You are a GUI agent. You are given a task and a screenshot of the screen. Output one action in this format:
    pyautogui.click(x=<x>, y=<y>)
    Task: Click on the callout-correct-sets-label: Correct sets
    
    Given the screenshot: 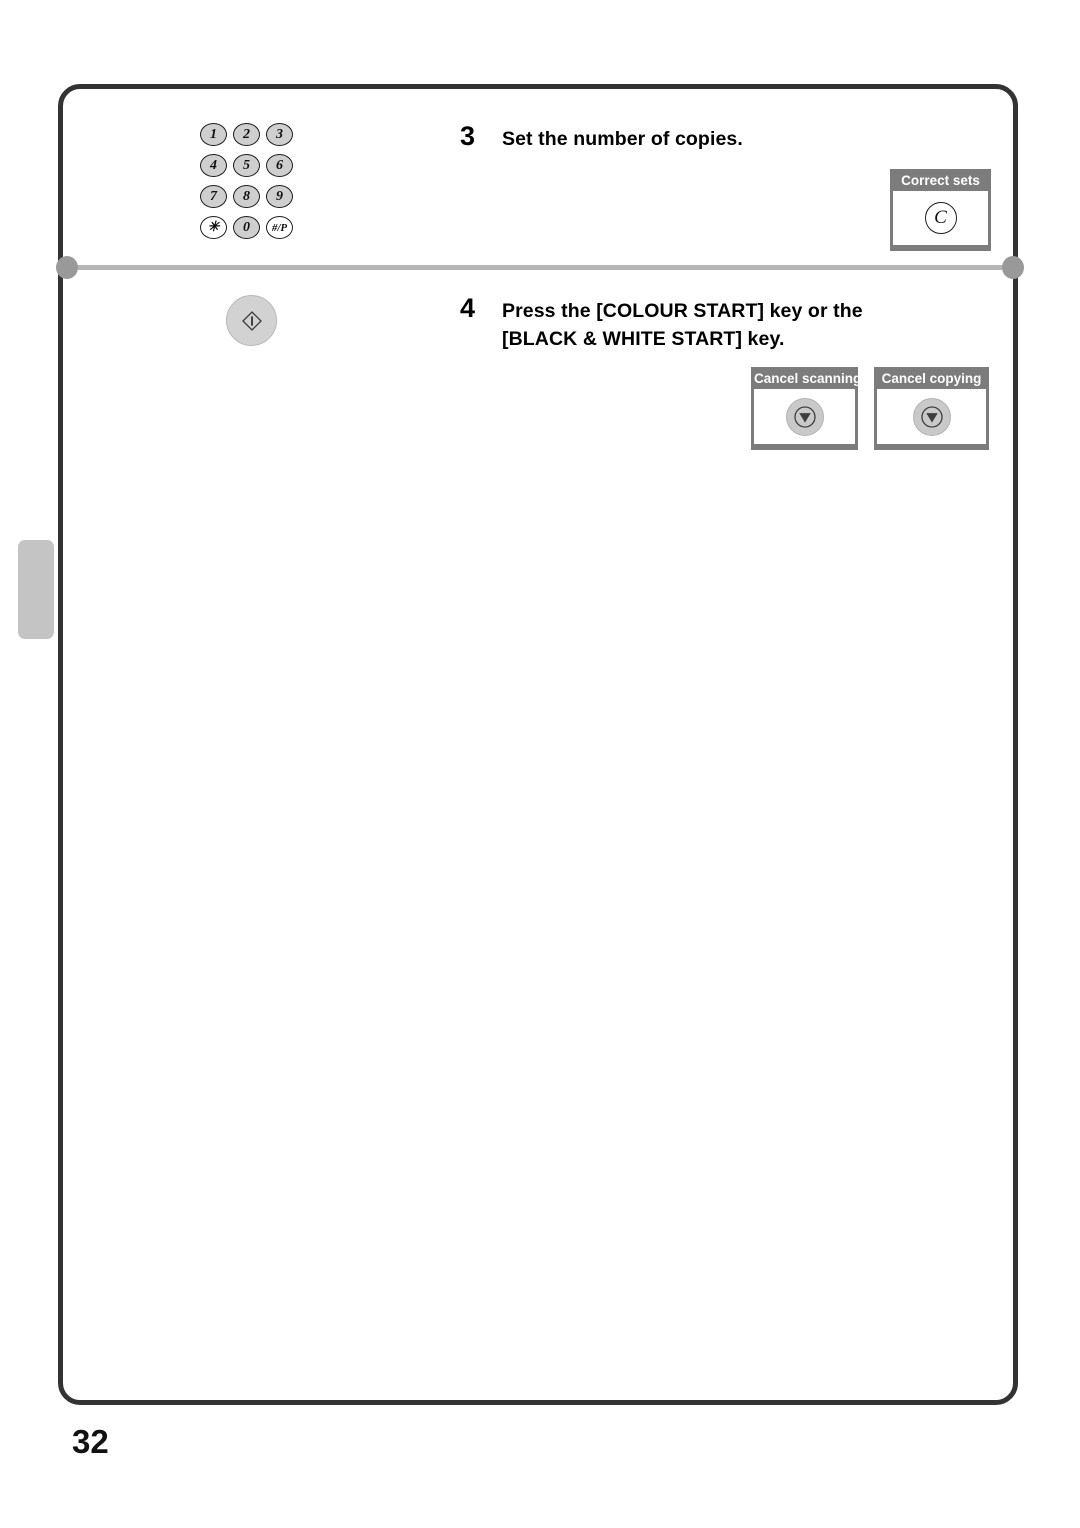 What is the action you would take?
    pyautogui.click(x=940, y=180)
    